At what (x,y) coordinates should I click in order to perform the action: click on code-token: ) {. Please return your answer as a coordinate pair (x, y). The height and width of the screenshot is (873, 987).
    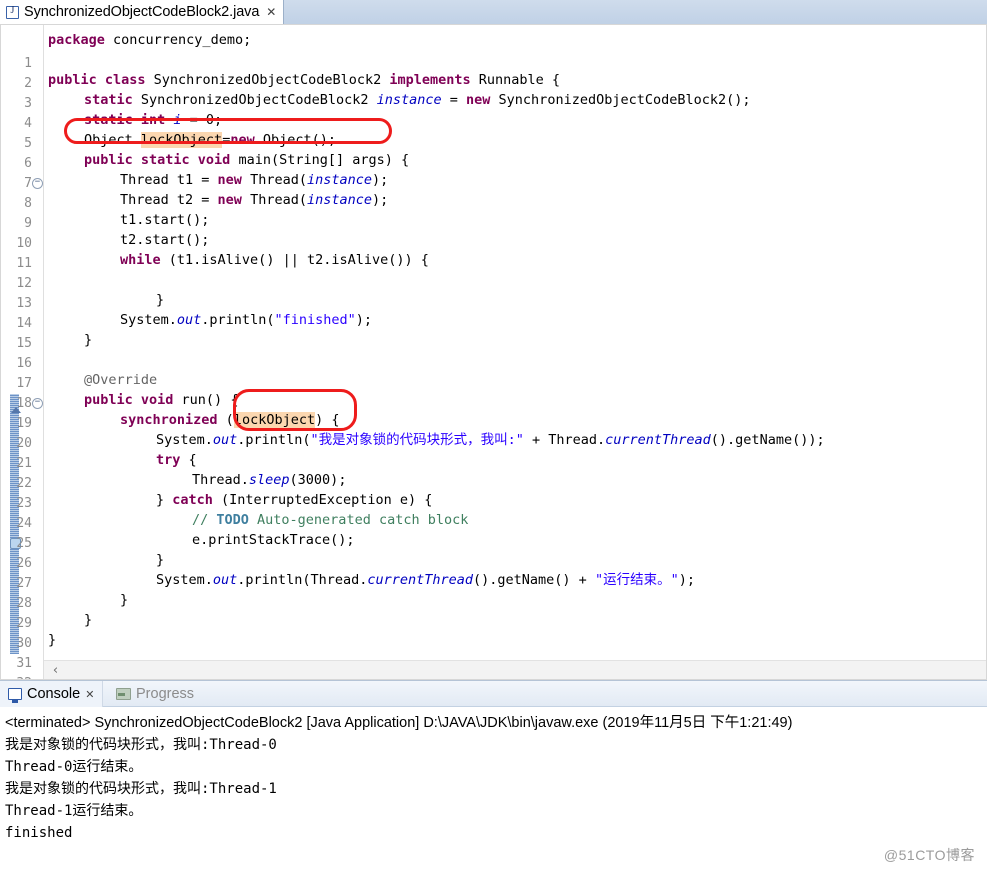
    Looking at the image, I should click on (327, 420).